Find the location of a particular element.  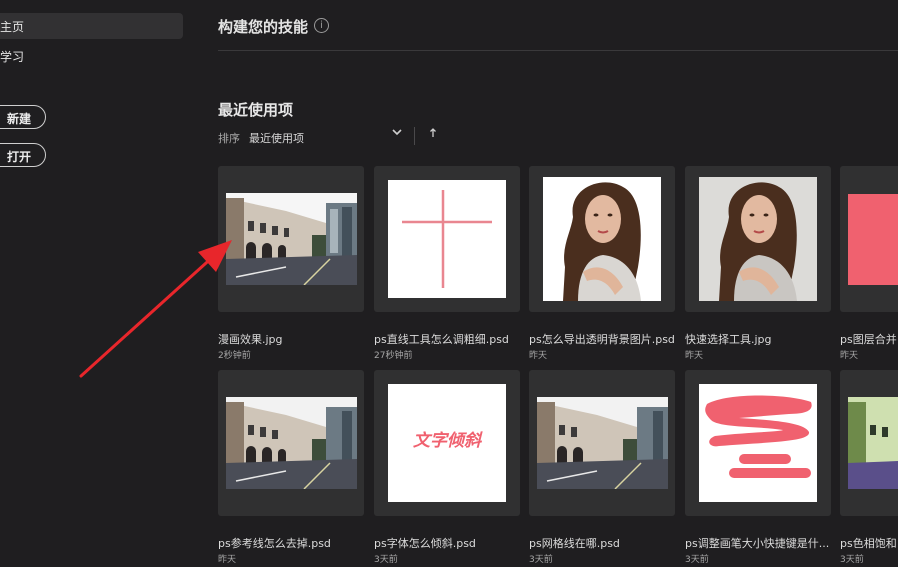

new-button-label: 新建 is located at coordinates (19, 119).